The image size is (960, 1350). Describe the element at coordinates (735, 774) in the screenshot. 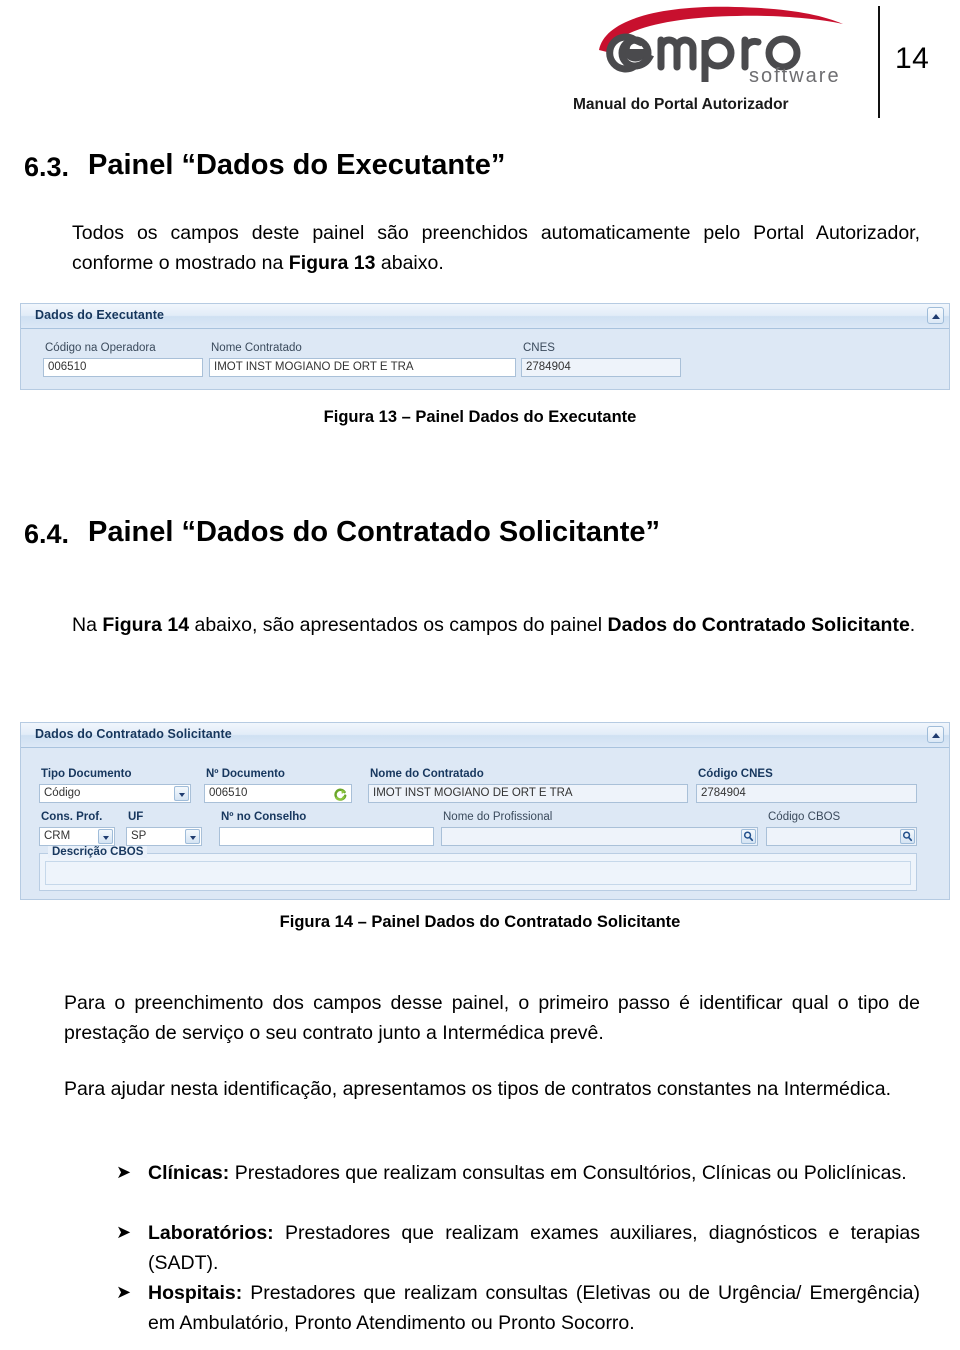

I see `field-label: Código CNES` at that location.